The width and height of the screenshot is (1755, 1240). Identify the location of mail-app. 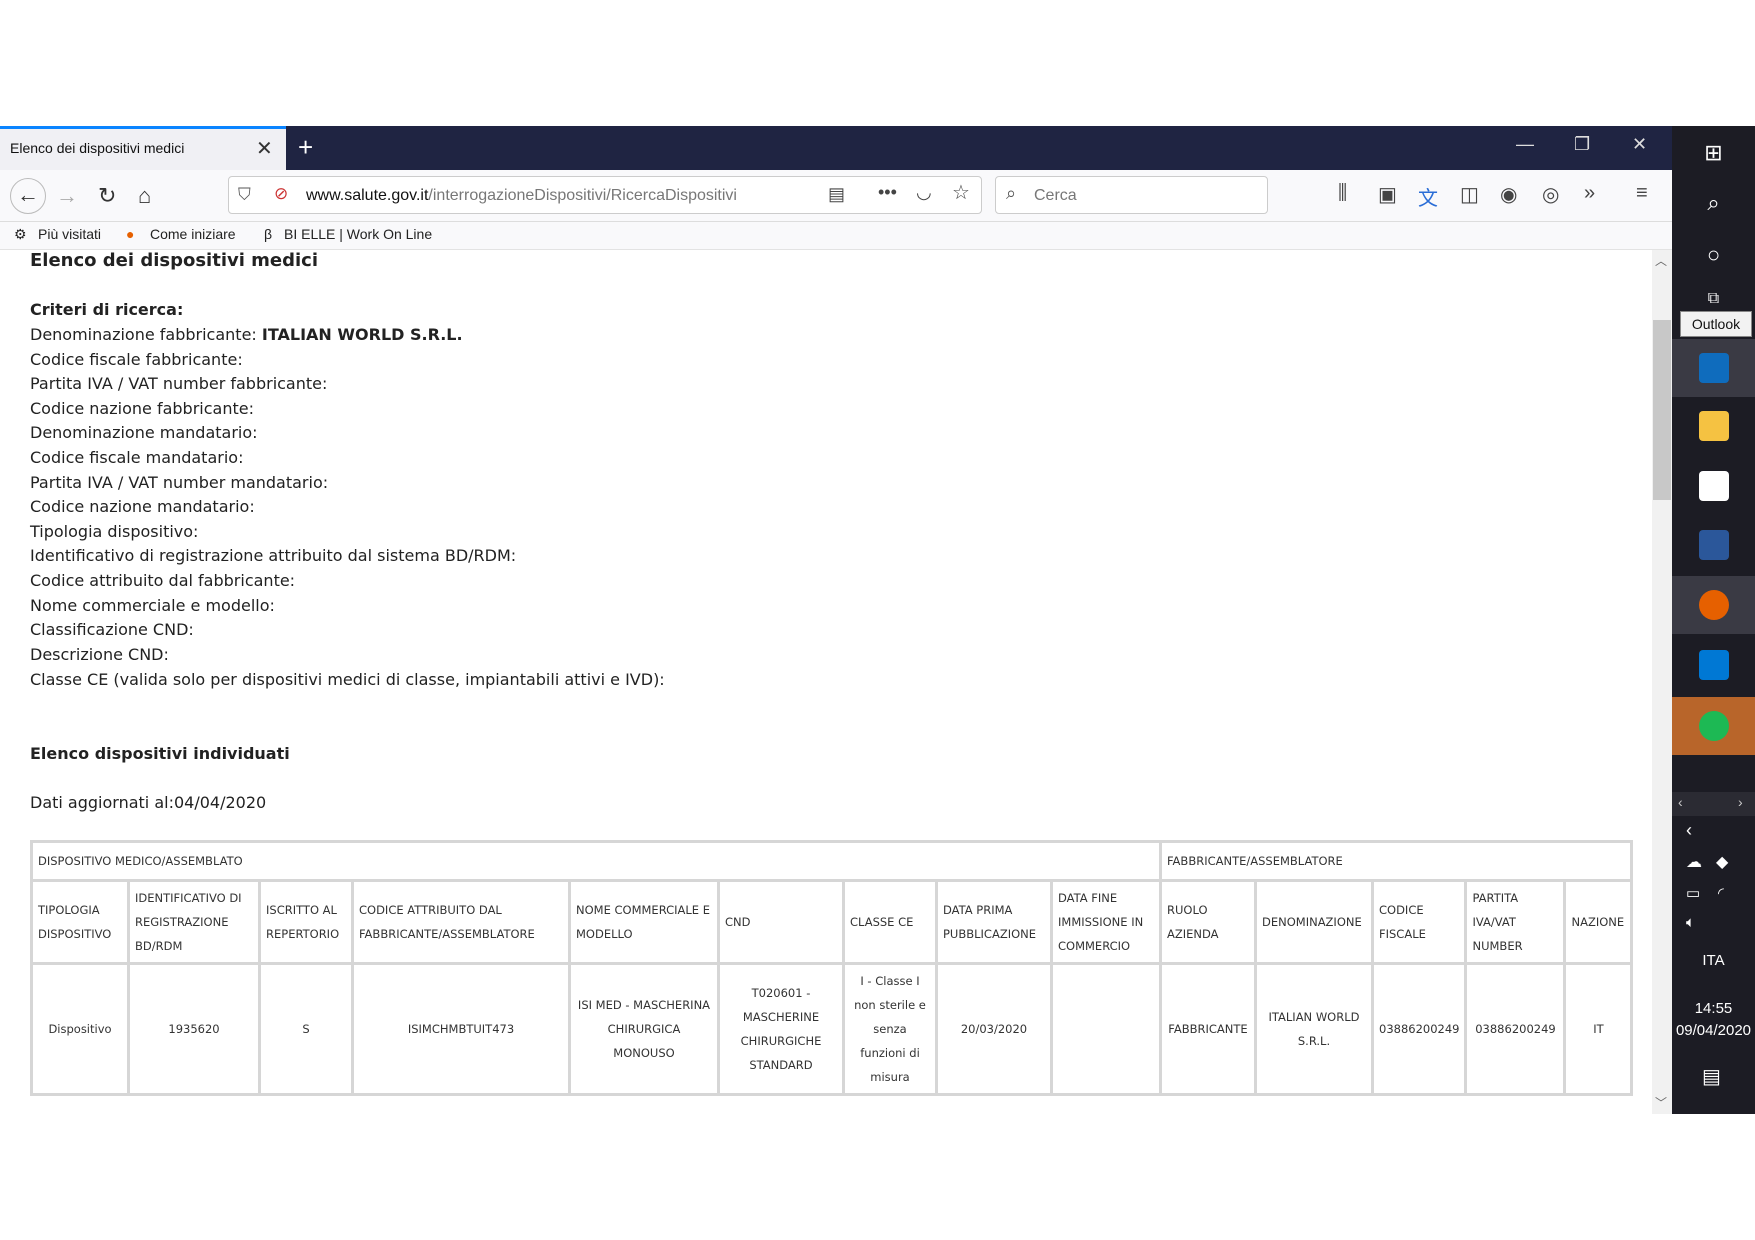
(1713, 665).